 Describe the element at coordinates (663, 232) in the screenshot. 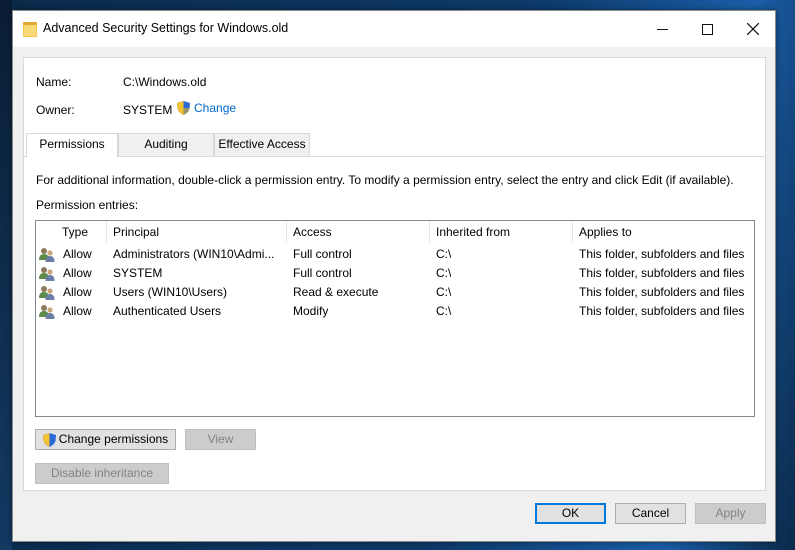

I see `column-header-applies-to: Applies to` at that location.